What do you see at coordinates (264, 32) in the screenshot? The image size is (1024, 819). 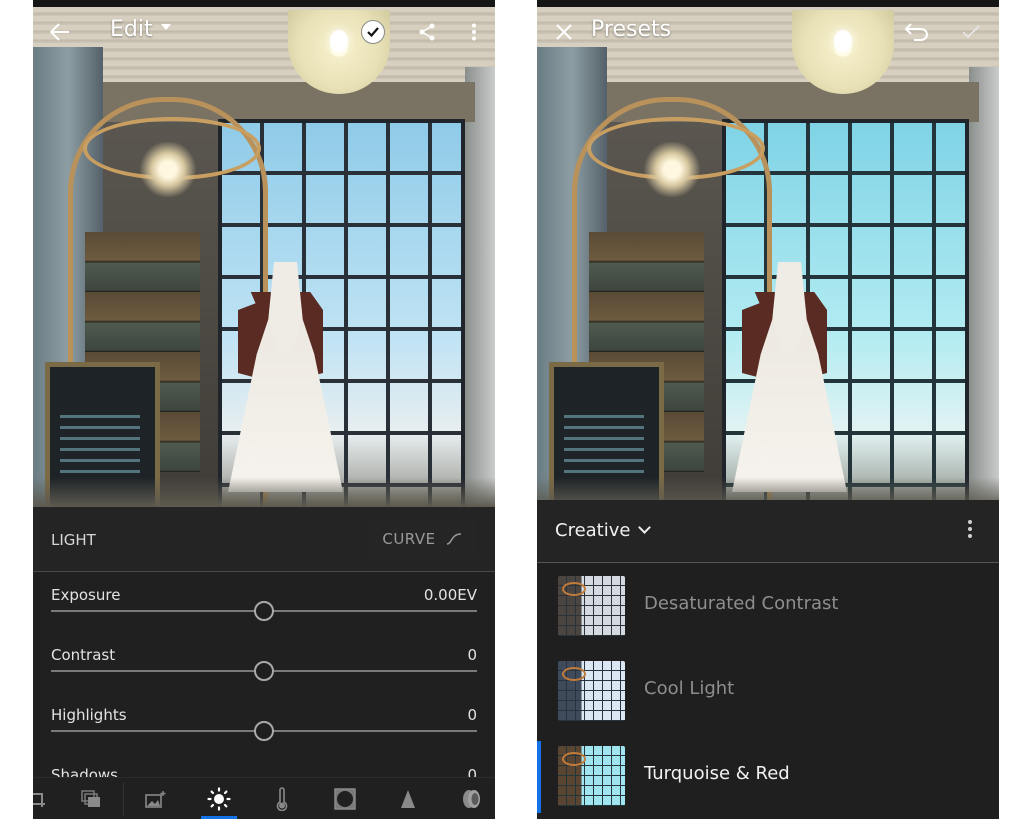 I see `top-bar: Edit` at bounding box center [264, 32].